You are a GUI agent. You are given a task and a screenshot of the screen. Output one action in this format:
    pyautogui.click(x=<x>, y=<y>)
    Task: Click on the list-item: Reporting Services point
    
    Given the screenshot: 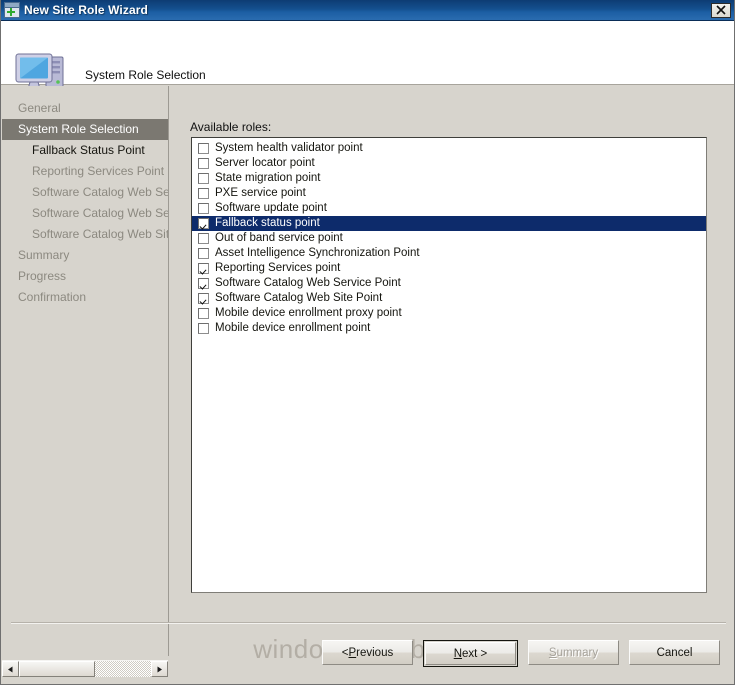 What is the action you would take?
    pyautogui.click(x=449, y=268)
    